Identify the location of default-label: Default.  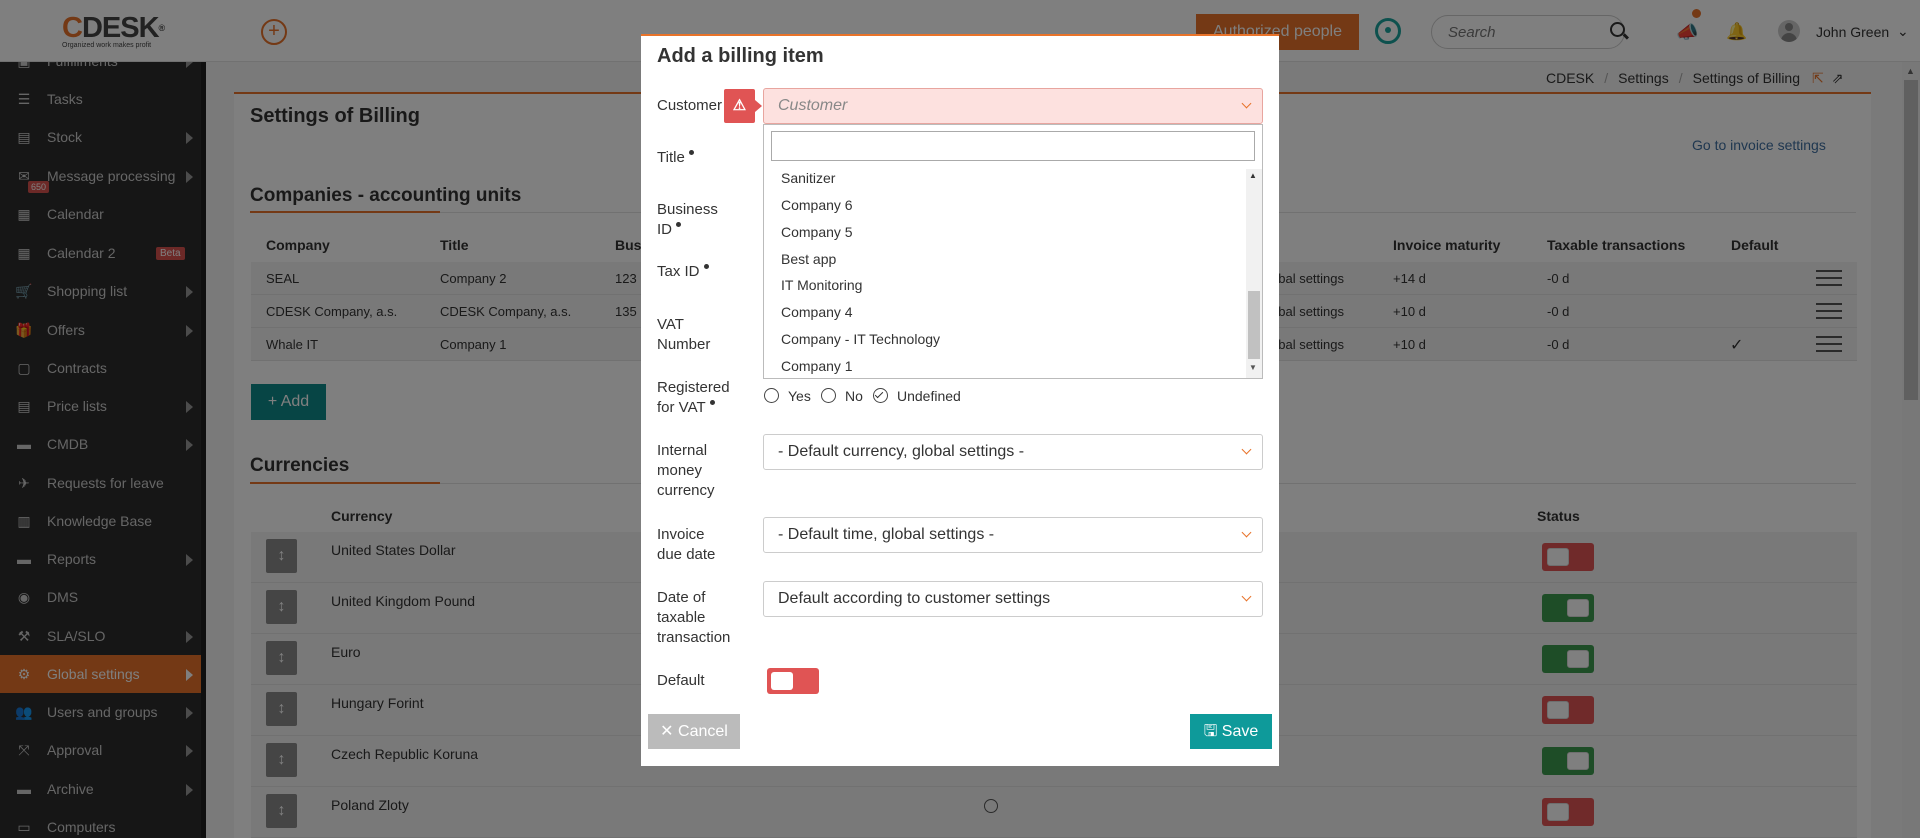
(681, 680).